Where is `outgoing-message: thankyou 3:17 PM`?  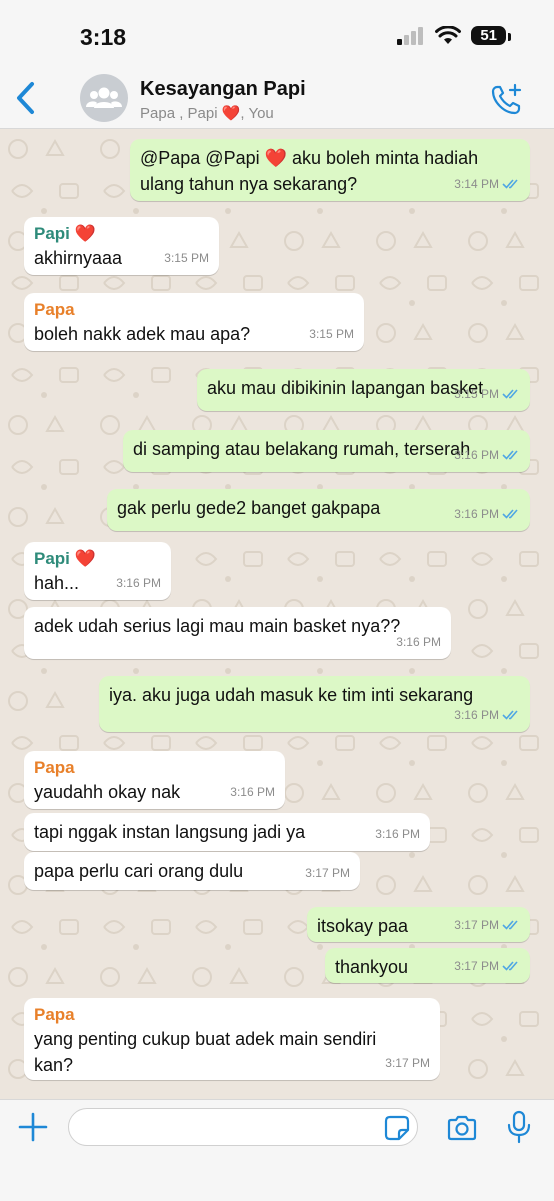 outgoing-message: thankyou 3:17 PM is located at coordinates (427, 965).